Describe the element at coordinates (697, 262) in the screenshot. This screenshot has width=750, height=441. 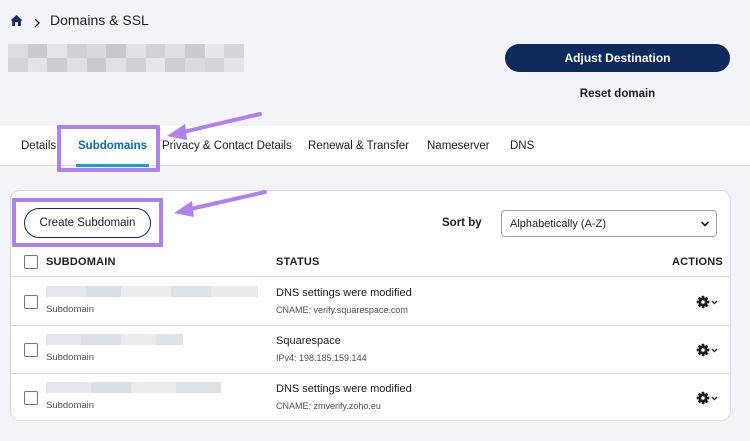
I see `column-actions: ACTIONS` at that location.